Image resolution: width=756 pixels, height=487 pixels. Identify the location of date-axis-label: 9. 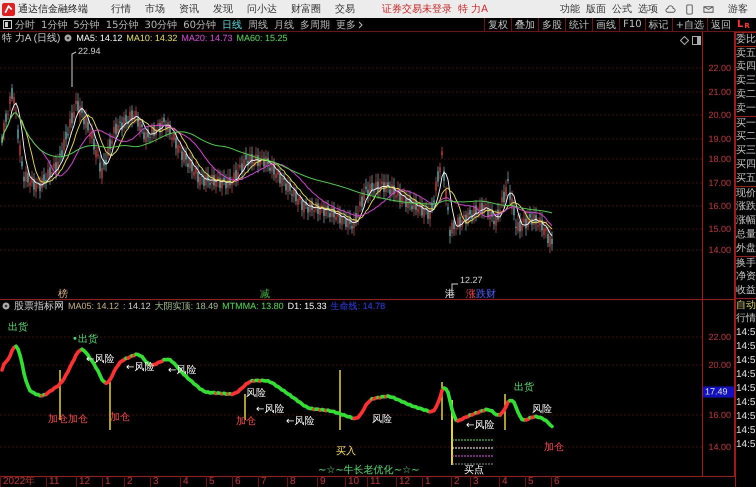
(321, 481).